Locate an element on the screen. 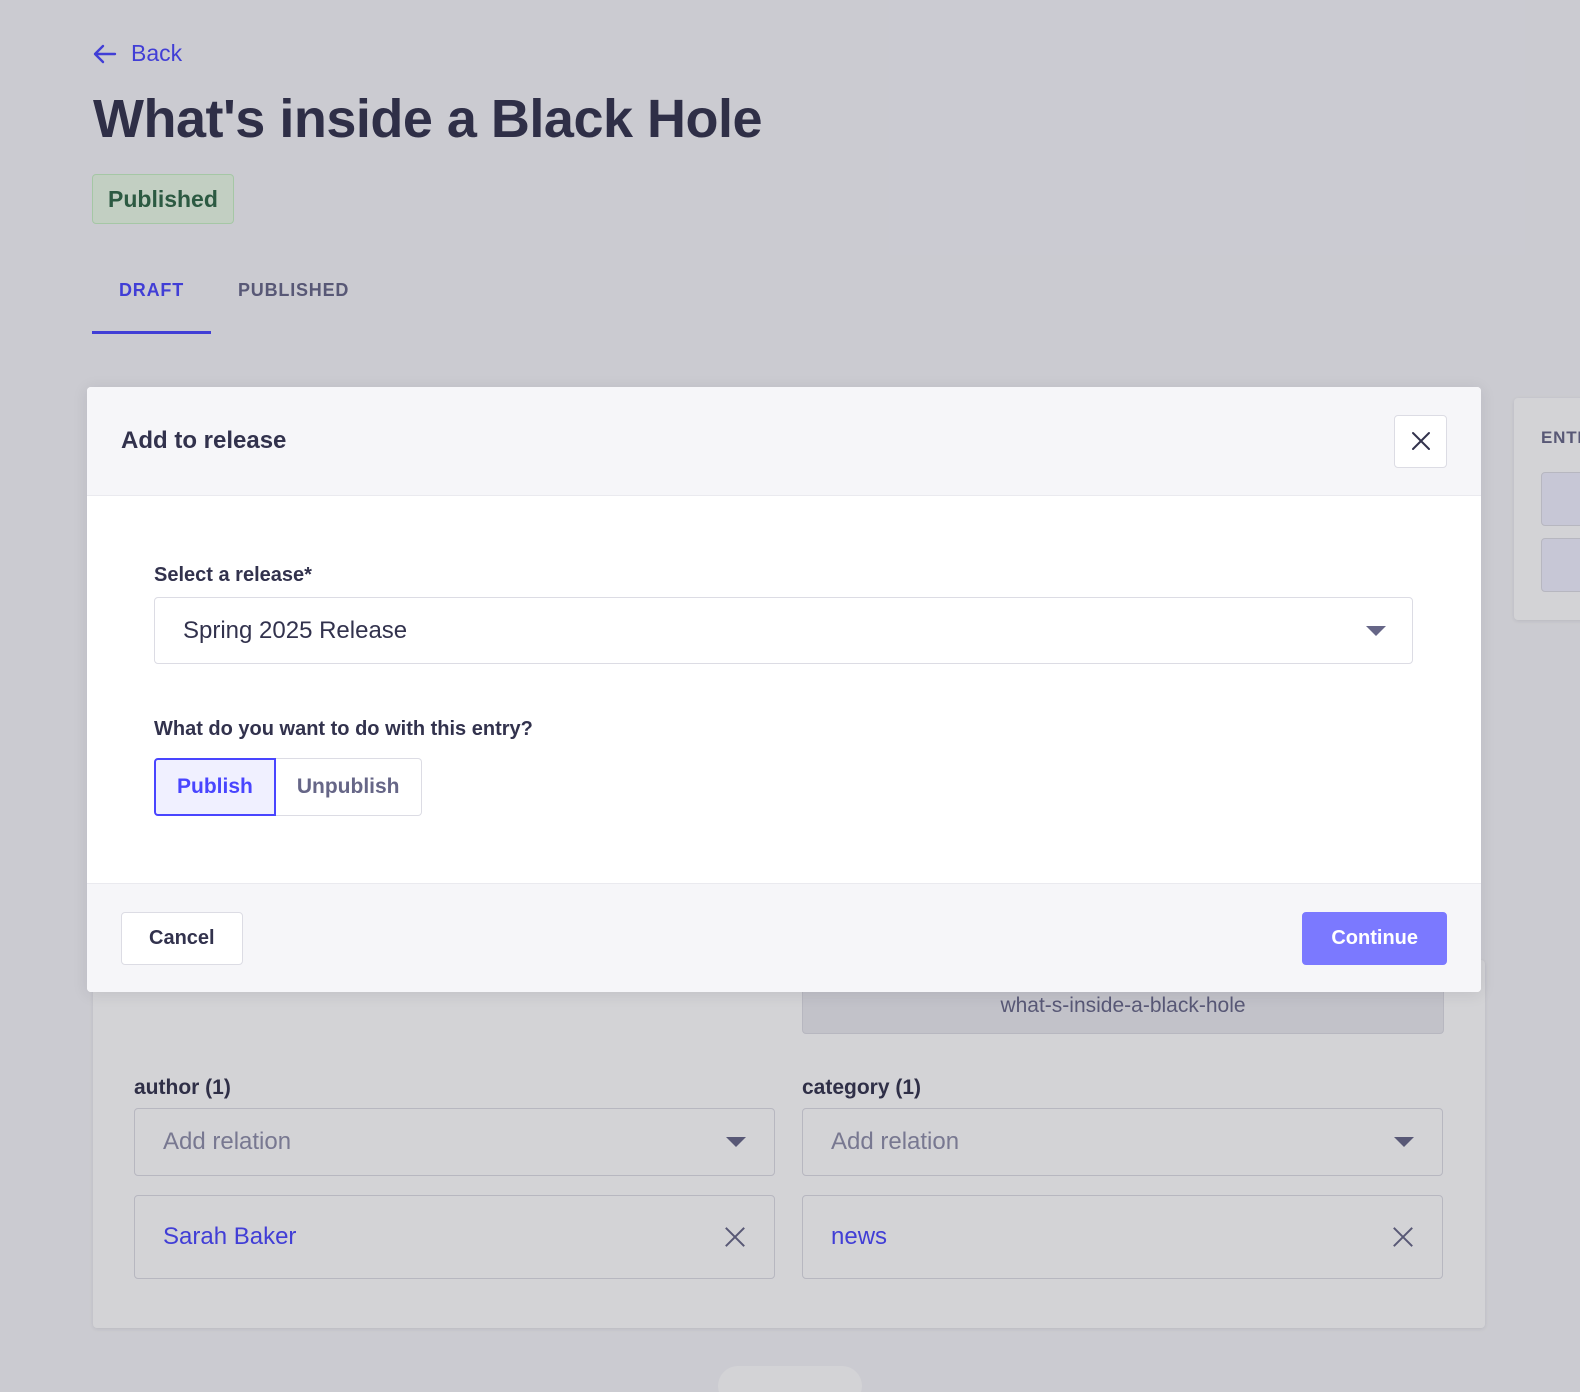  release-select: Spring 2025 Release is located at coordinates (783, 630).